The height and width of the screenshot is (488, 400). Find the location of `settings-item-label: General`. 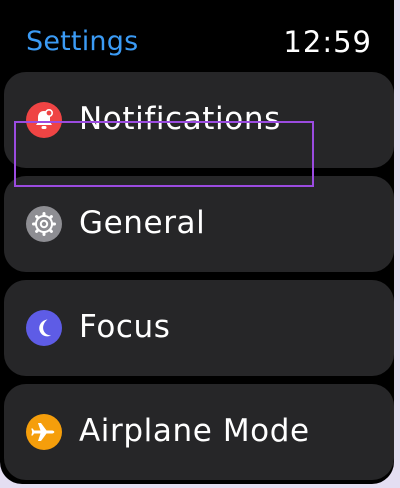

settings-item-label: General is located at coordinates (142, 223).